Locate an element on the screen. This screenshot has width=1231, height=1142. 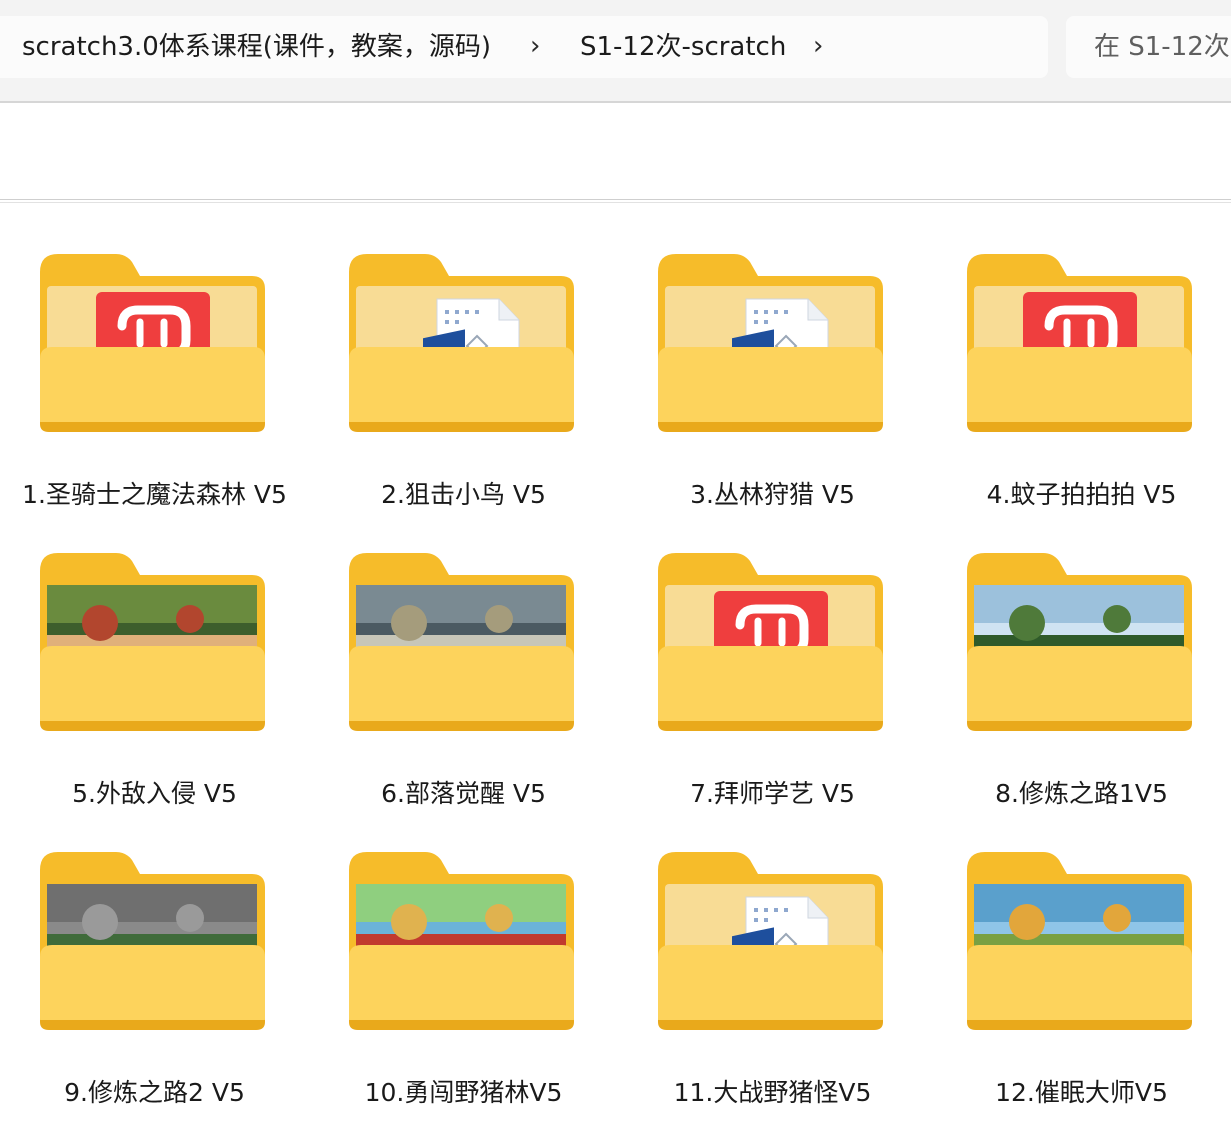
folder-item: 12.催眠大师V5 is located at coordinates (1079, 997).